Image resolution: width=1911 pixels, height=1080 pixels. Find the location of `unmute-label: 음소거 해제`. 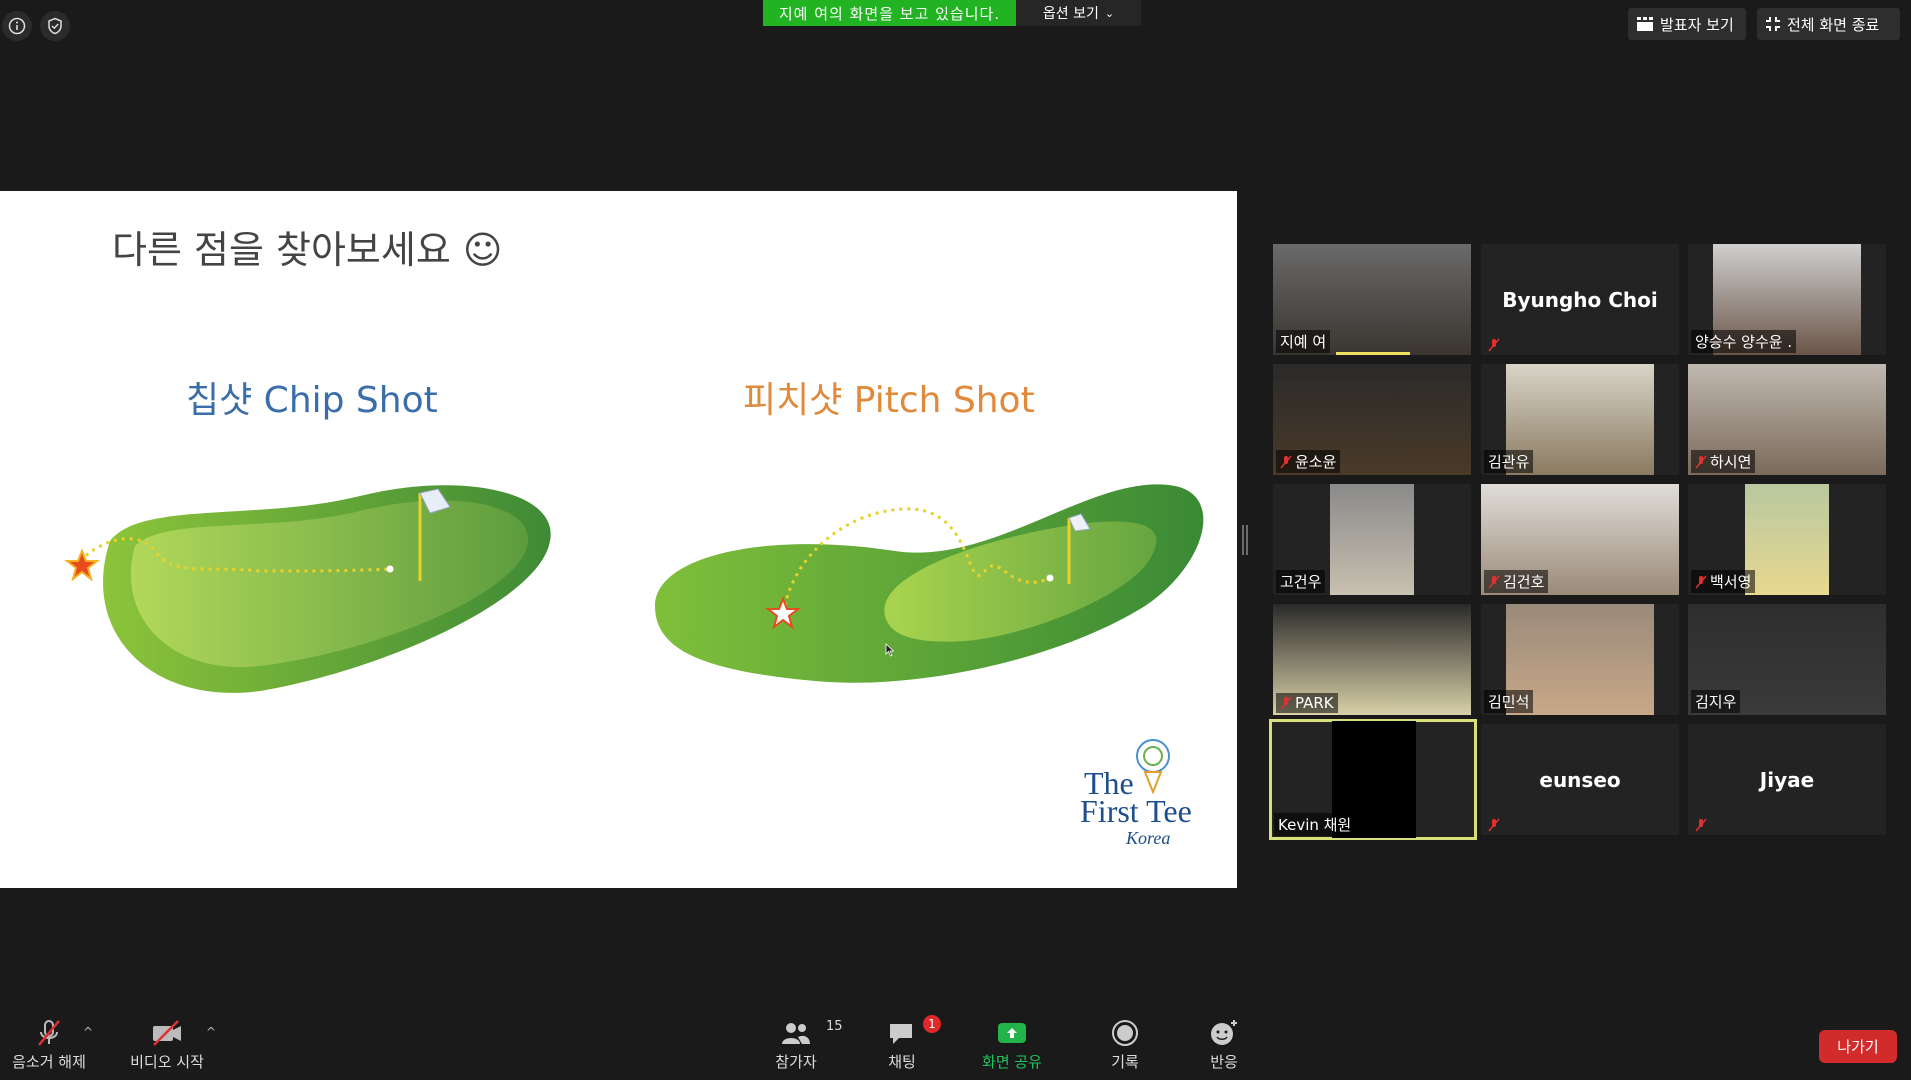

unmute-label: 음소거 해제 is located at coordinates (49, 1062).